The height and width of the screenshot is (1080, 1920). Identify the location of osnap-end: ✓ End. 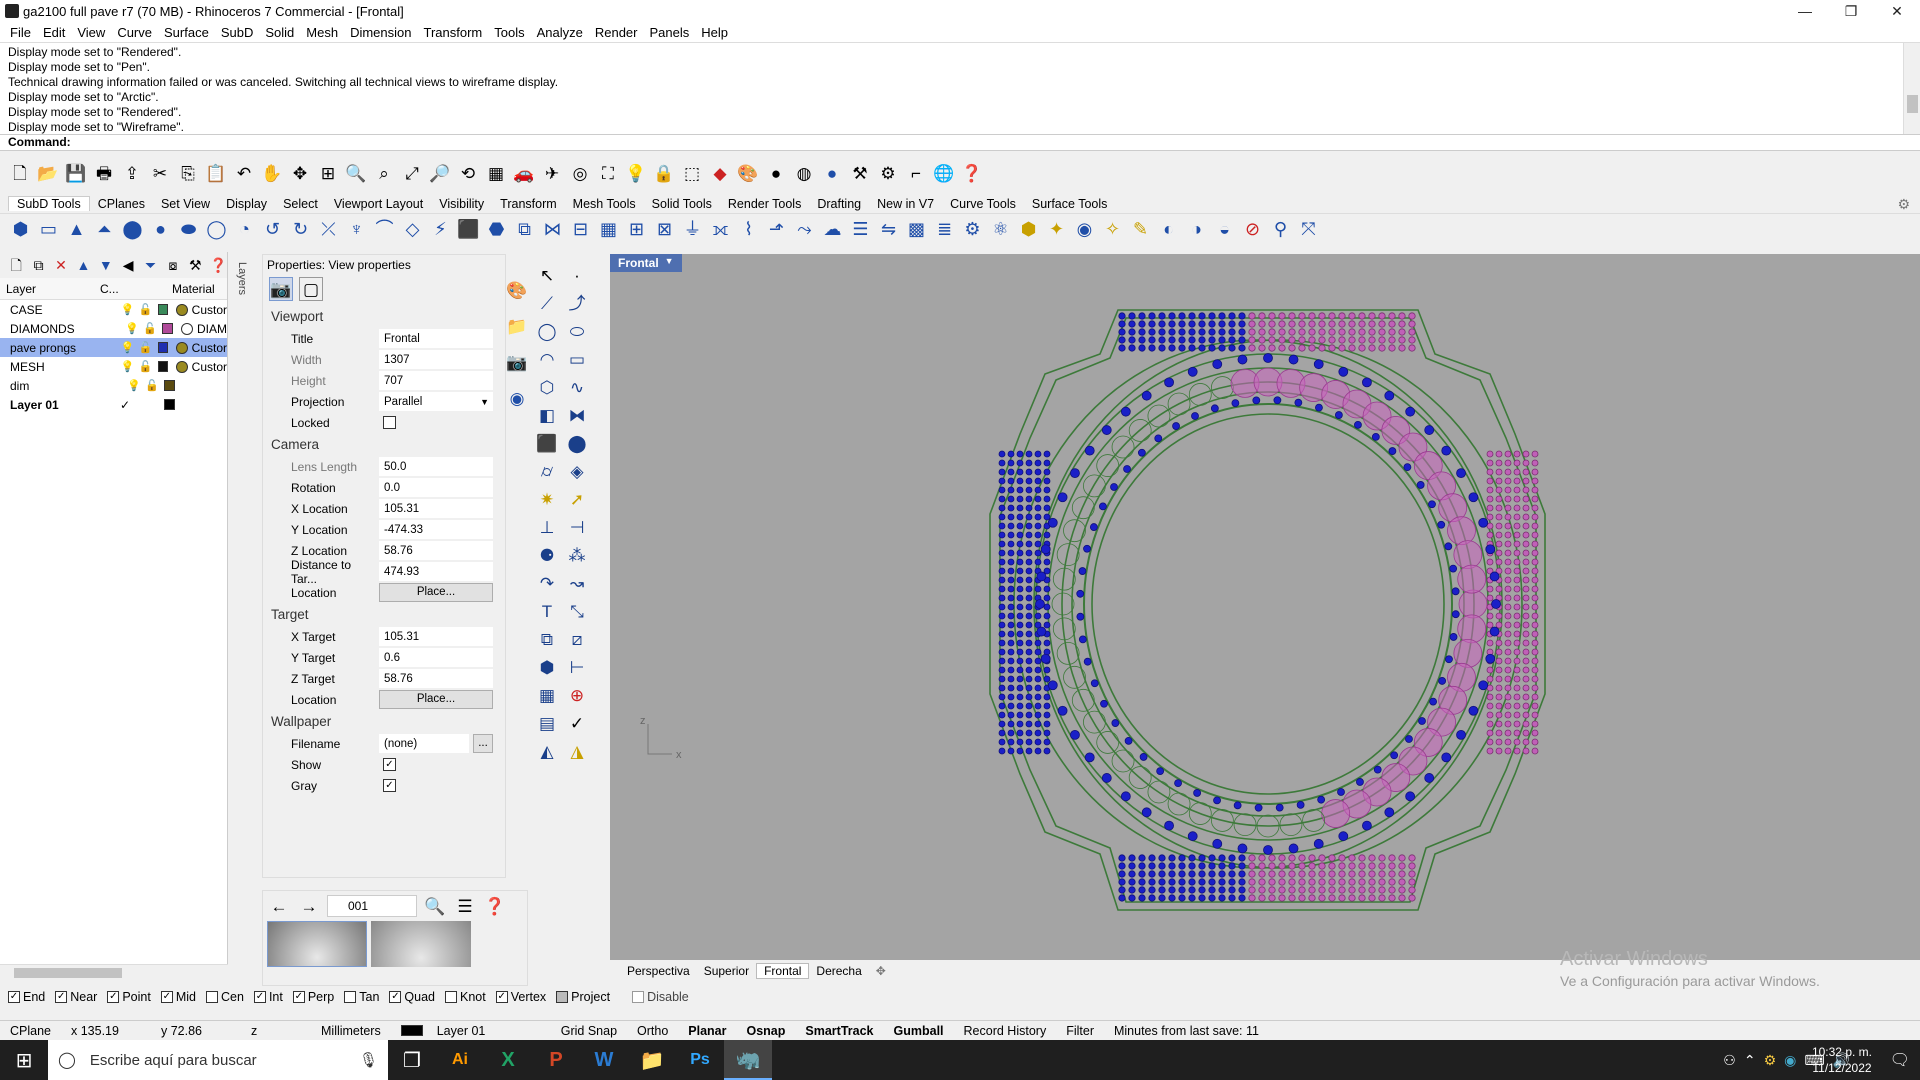
(26, 997).